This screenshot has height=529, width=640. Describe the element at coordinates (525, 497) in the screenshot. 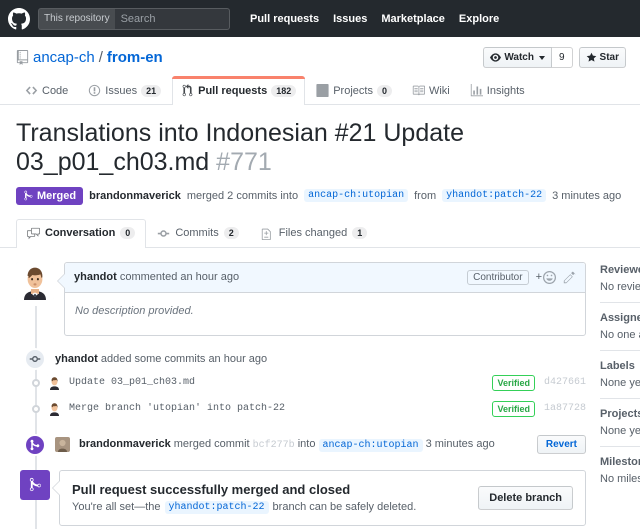

I see `delete-branch-button: Delete branch` at that location.